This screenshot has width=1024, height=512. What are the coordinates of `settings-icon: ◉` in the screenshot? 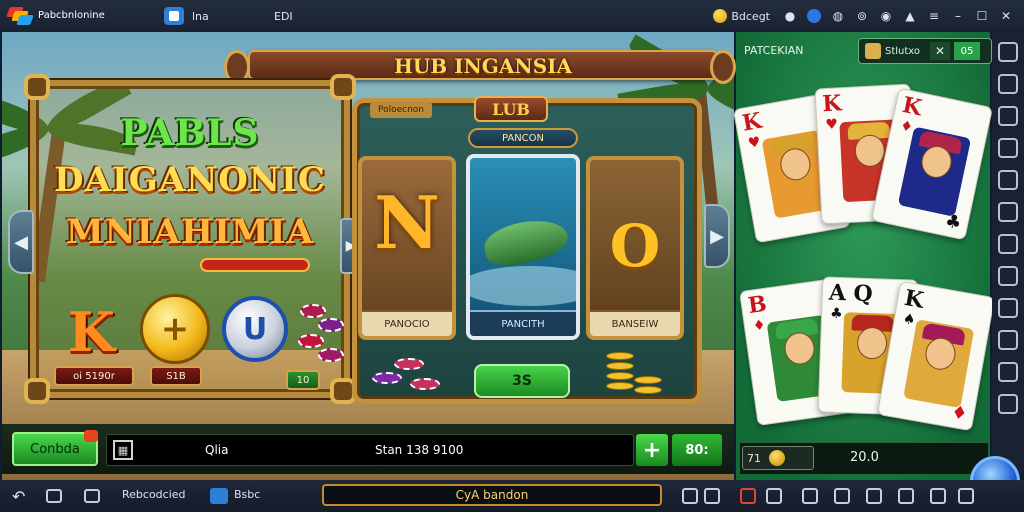 It's located at (886, 16).